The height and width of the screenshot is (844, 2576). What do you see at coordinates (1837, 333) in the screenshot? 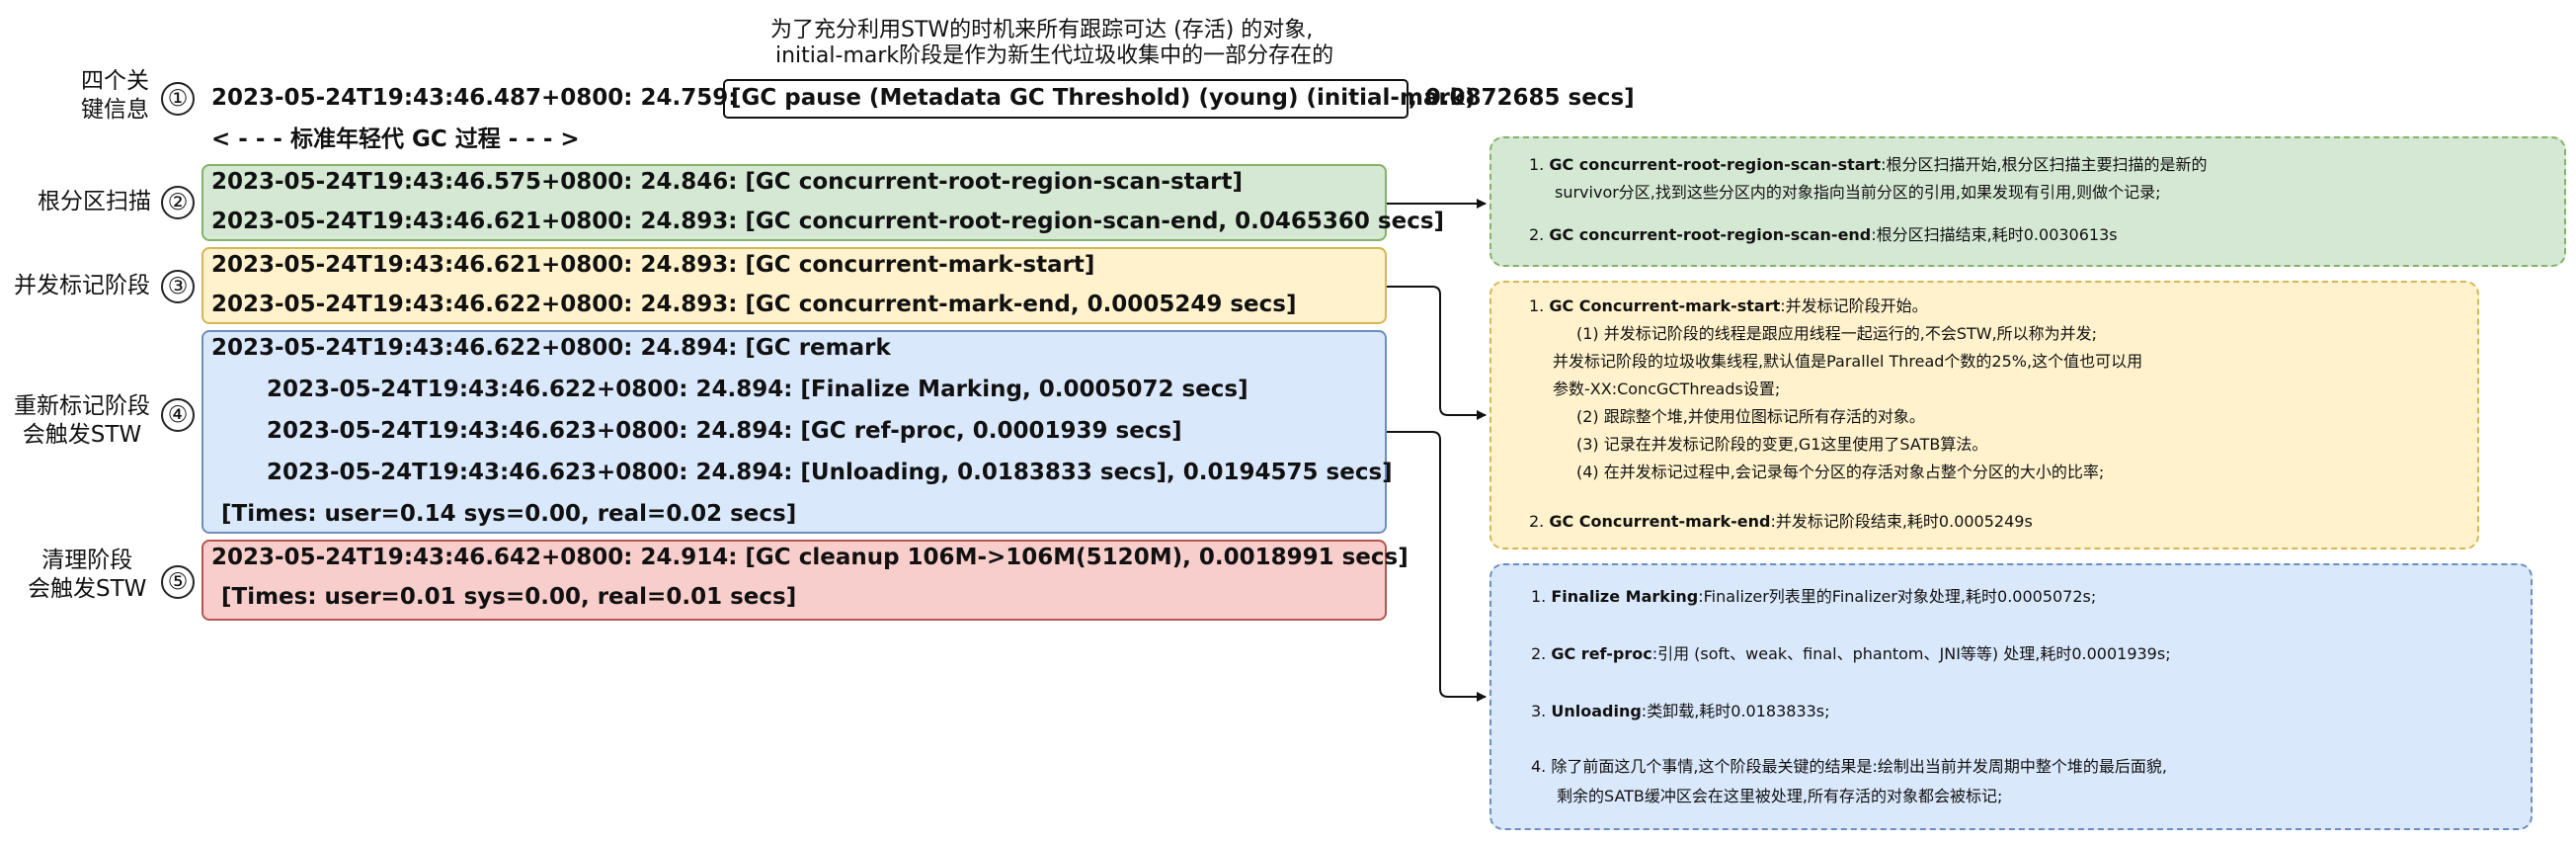
I see `concurrent-mark-sub-1: (1) 并发标记阶段的线程是跟应用线程一起运行的,不会STW,所以称为并发;` at bounding box center [1837, 333].